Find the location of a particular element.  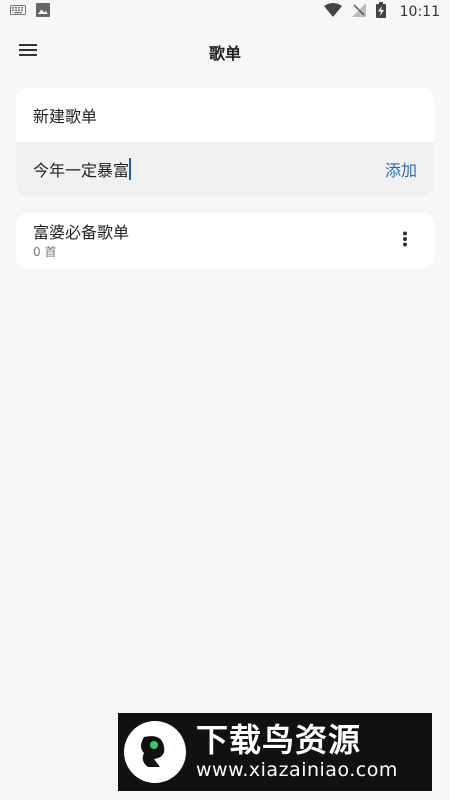

add-button: 添加 is located at coordinates (401, 169).